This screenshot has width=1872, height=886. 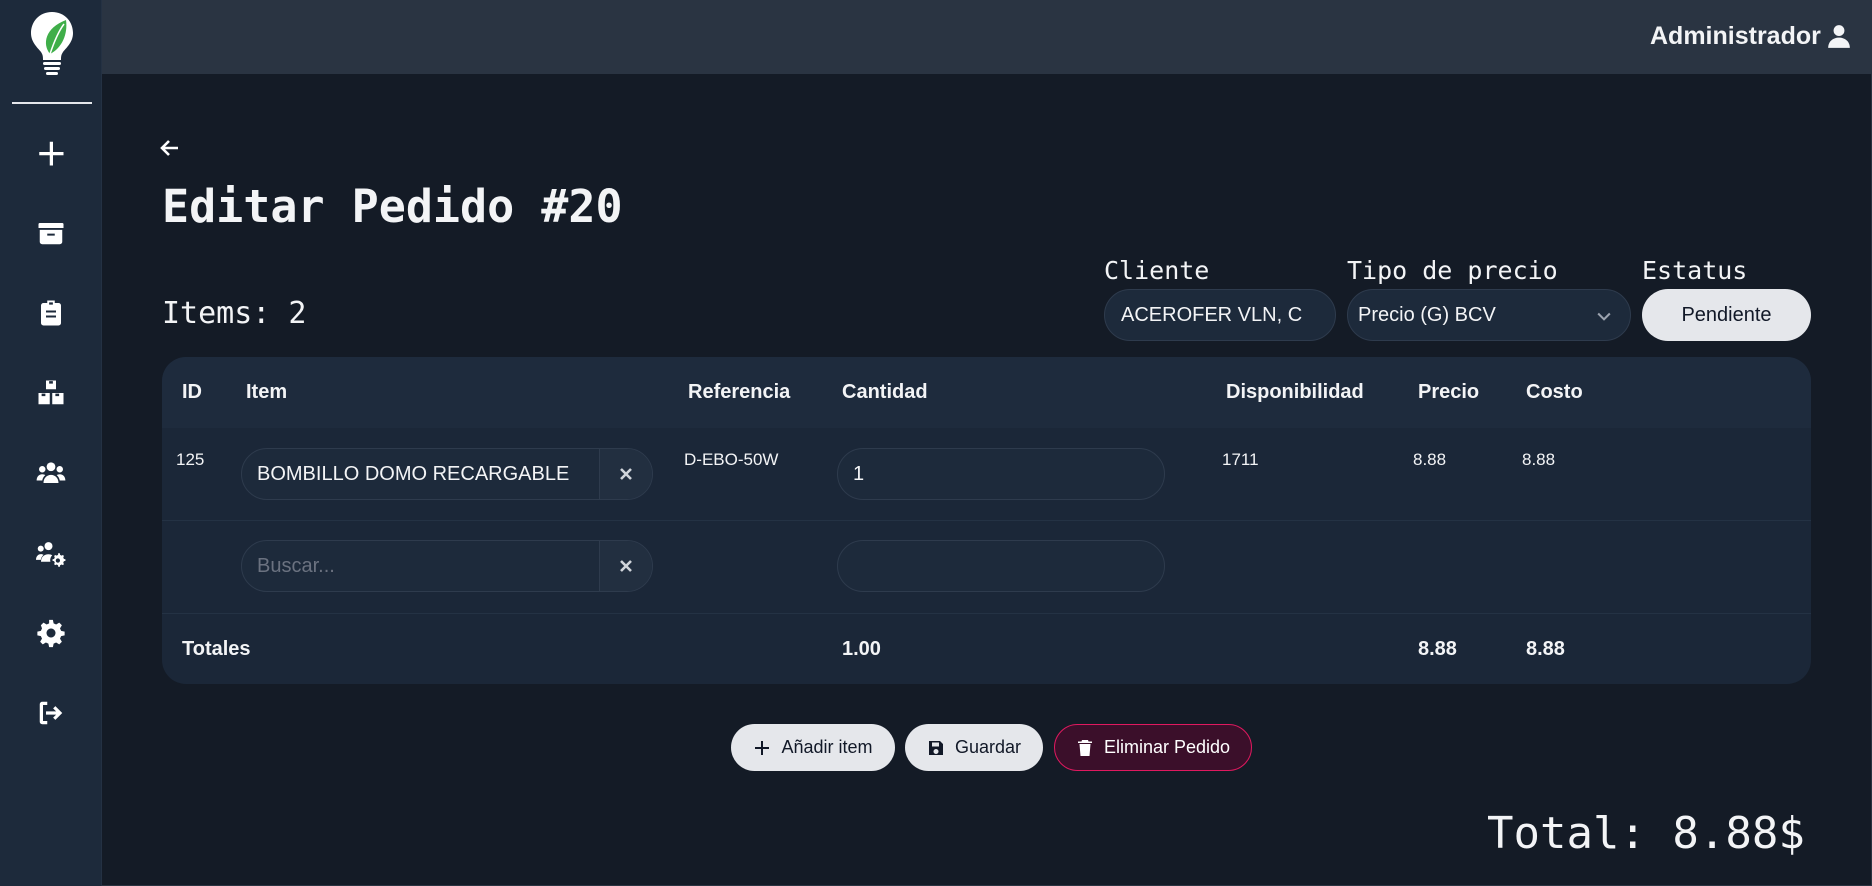 What do you see at coordinates (1646, 833) in the screenshot?
I see `grand-total: Total: 8.88$` at bounding box center [1646, 833].